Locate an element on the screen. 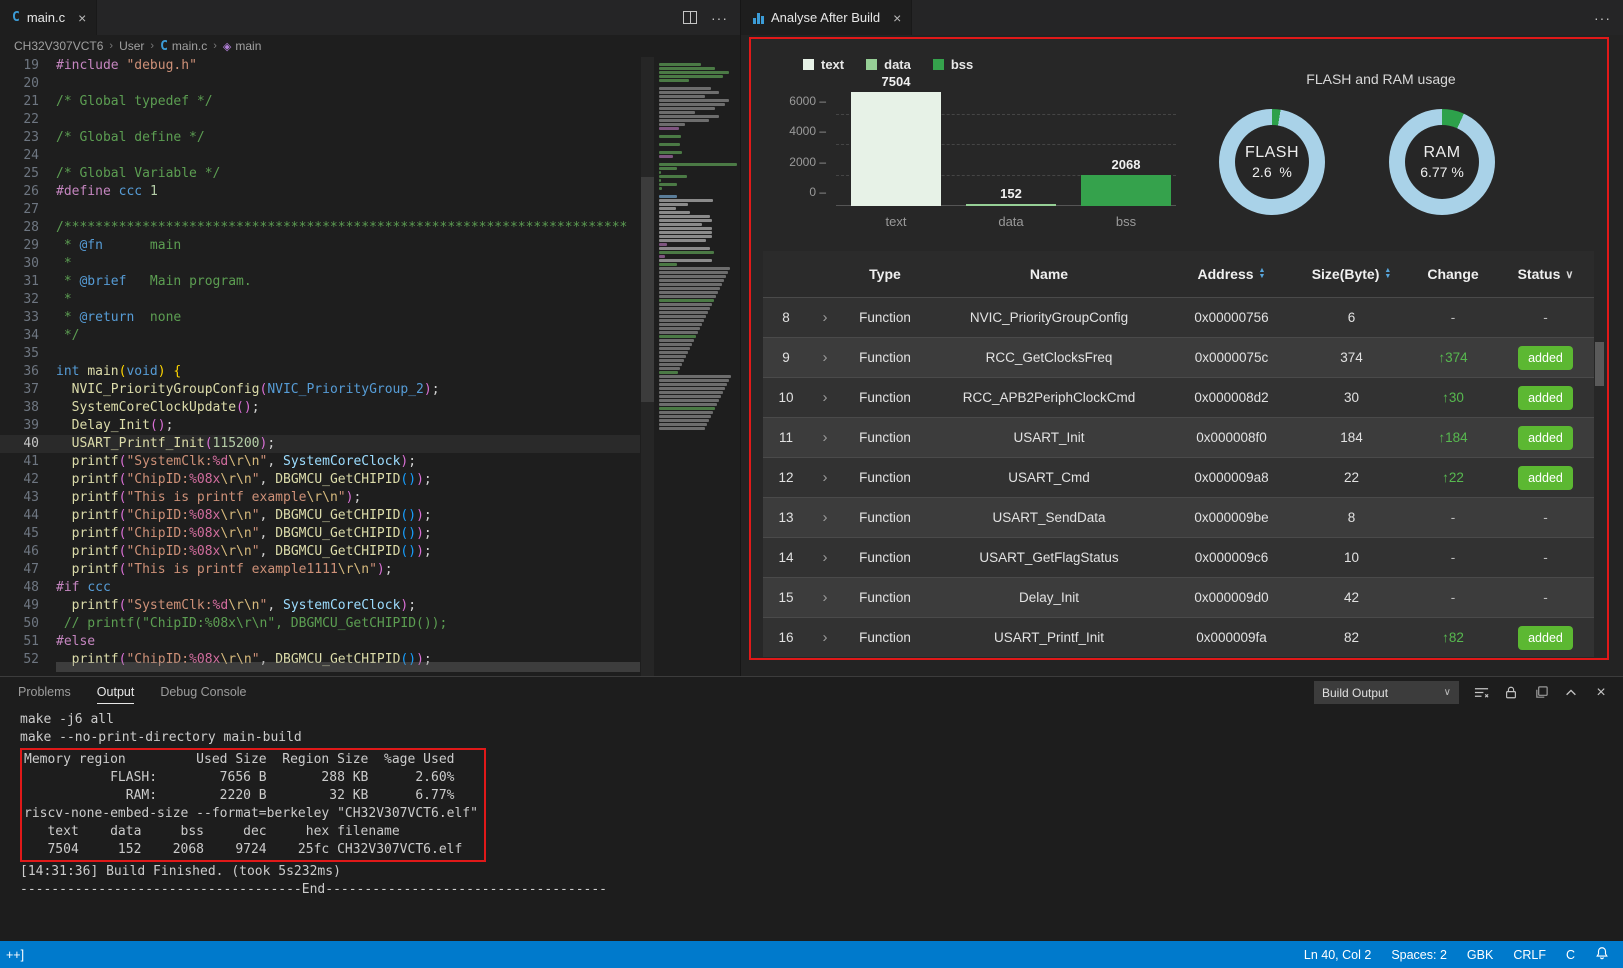  close-panel-icon: × is located at coordinates (1601, 692).